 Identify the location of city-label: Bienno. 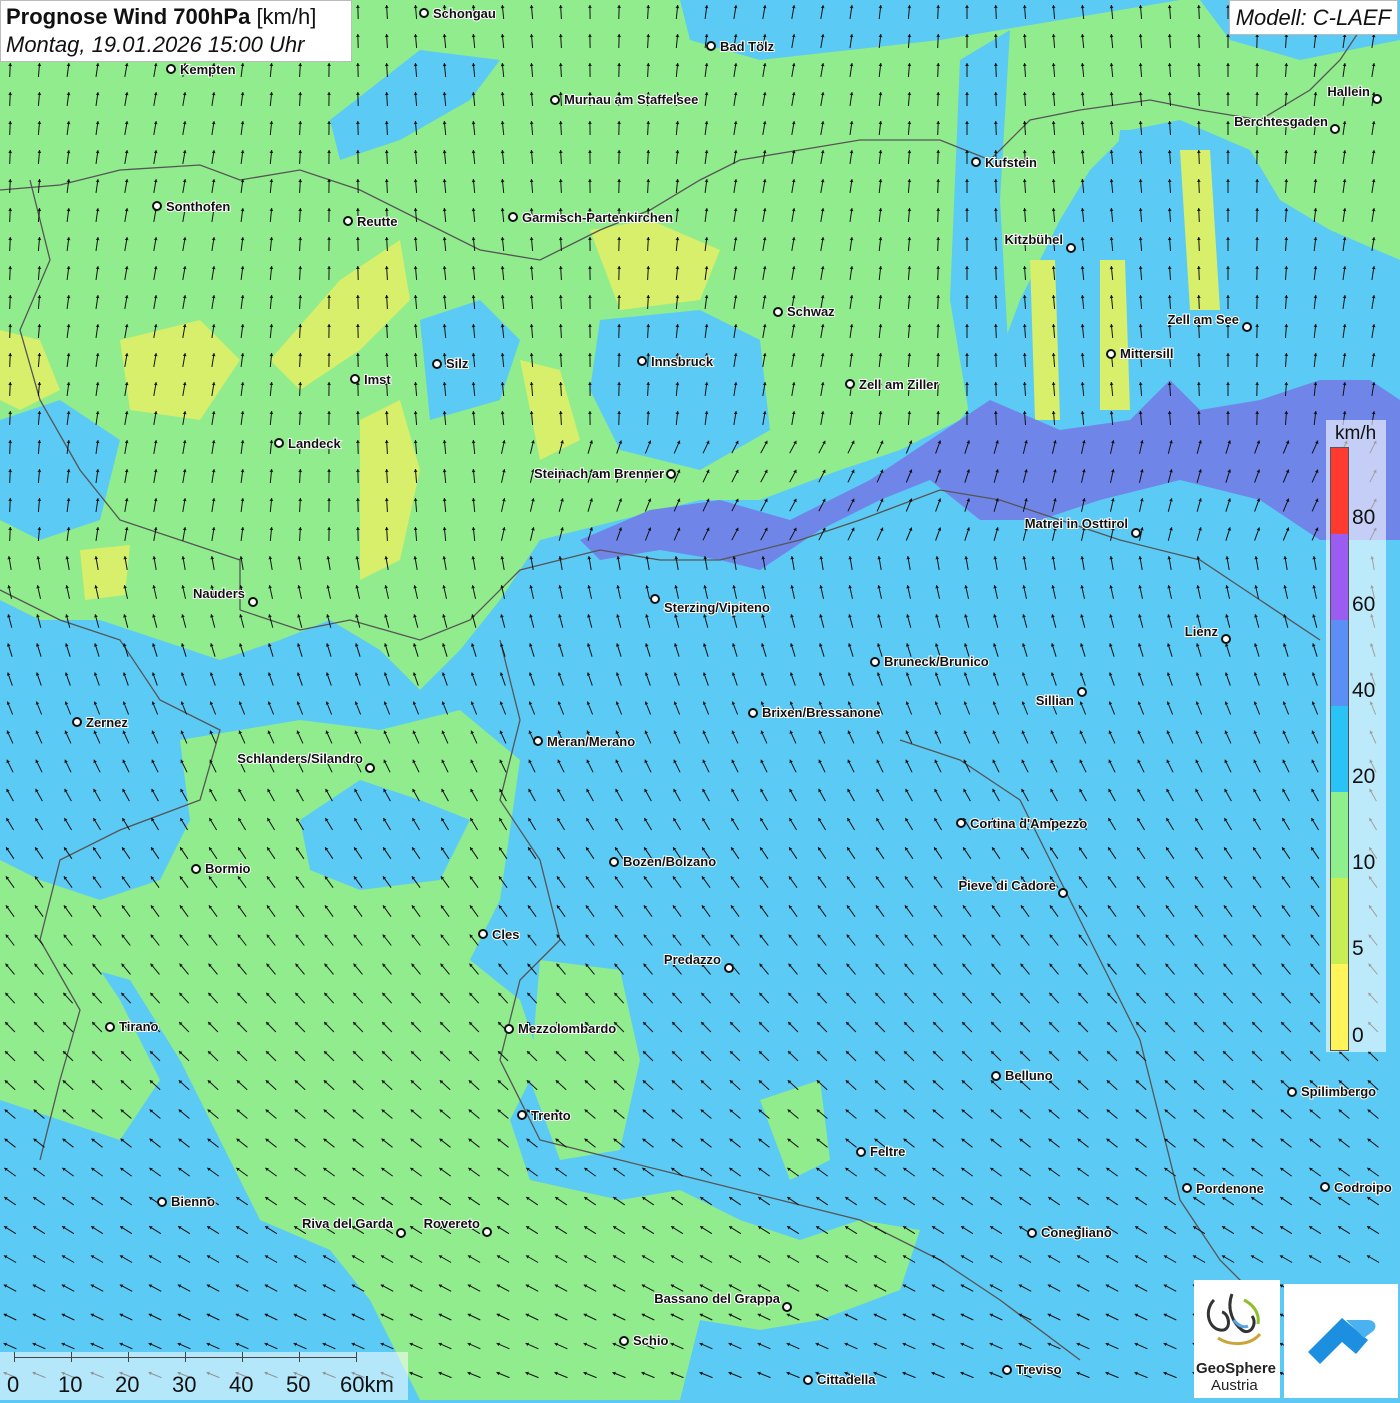
(193, 1201).